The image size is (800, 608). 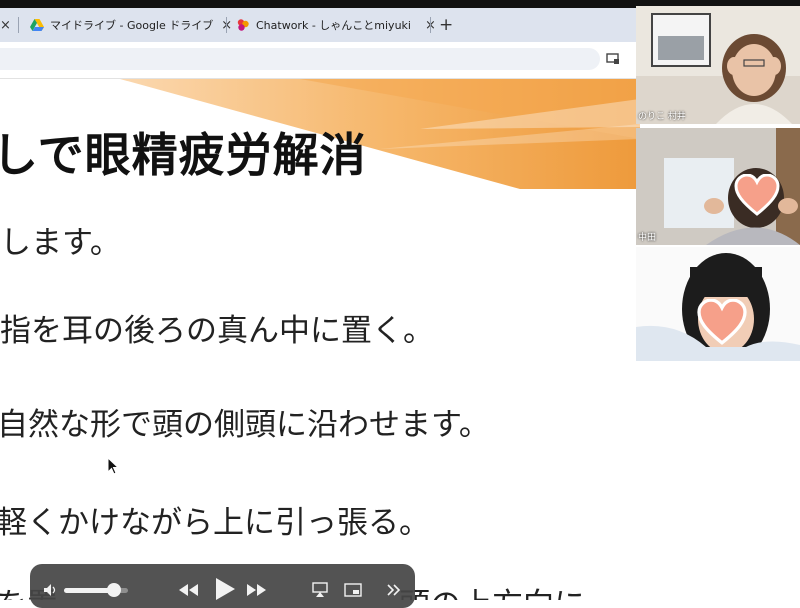 What do you see at coordinates (217, 331) in the screenshot?
I see `slide-line-2: 指を耳の後ろの真ん中に置く。` at bounding box center [217, 331].